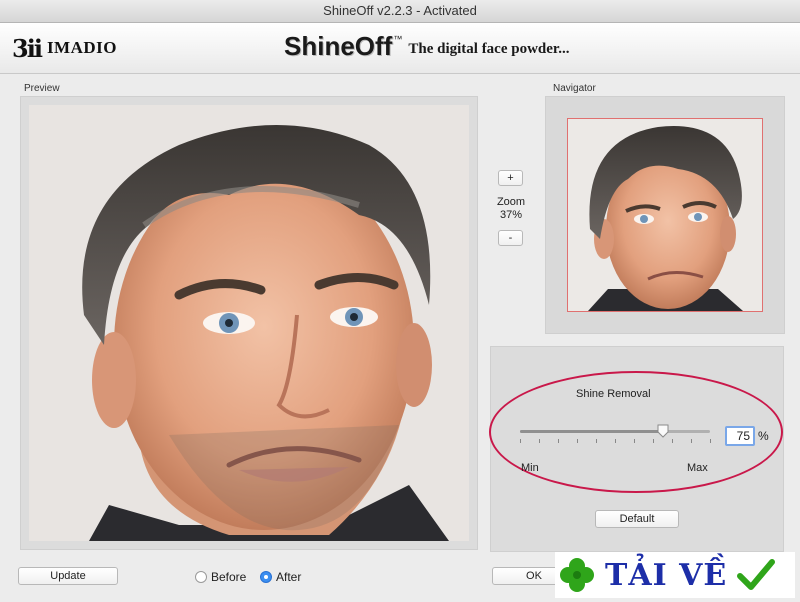 This screenshot has height=602, width=800. What do you see at coordinates (338, 46) in the screenshot?
I see `product-name: ShineOff` at bounding box center [338, 46].